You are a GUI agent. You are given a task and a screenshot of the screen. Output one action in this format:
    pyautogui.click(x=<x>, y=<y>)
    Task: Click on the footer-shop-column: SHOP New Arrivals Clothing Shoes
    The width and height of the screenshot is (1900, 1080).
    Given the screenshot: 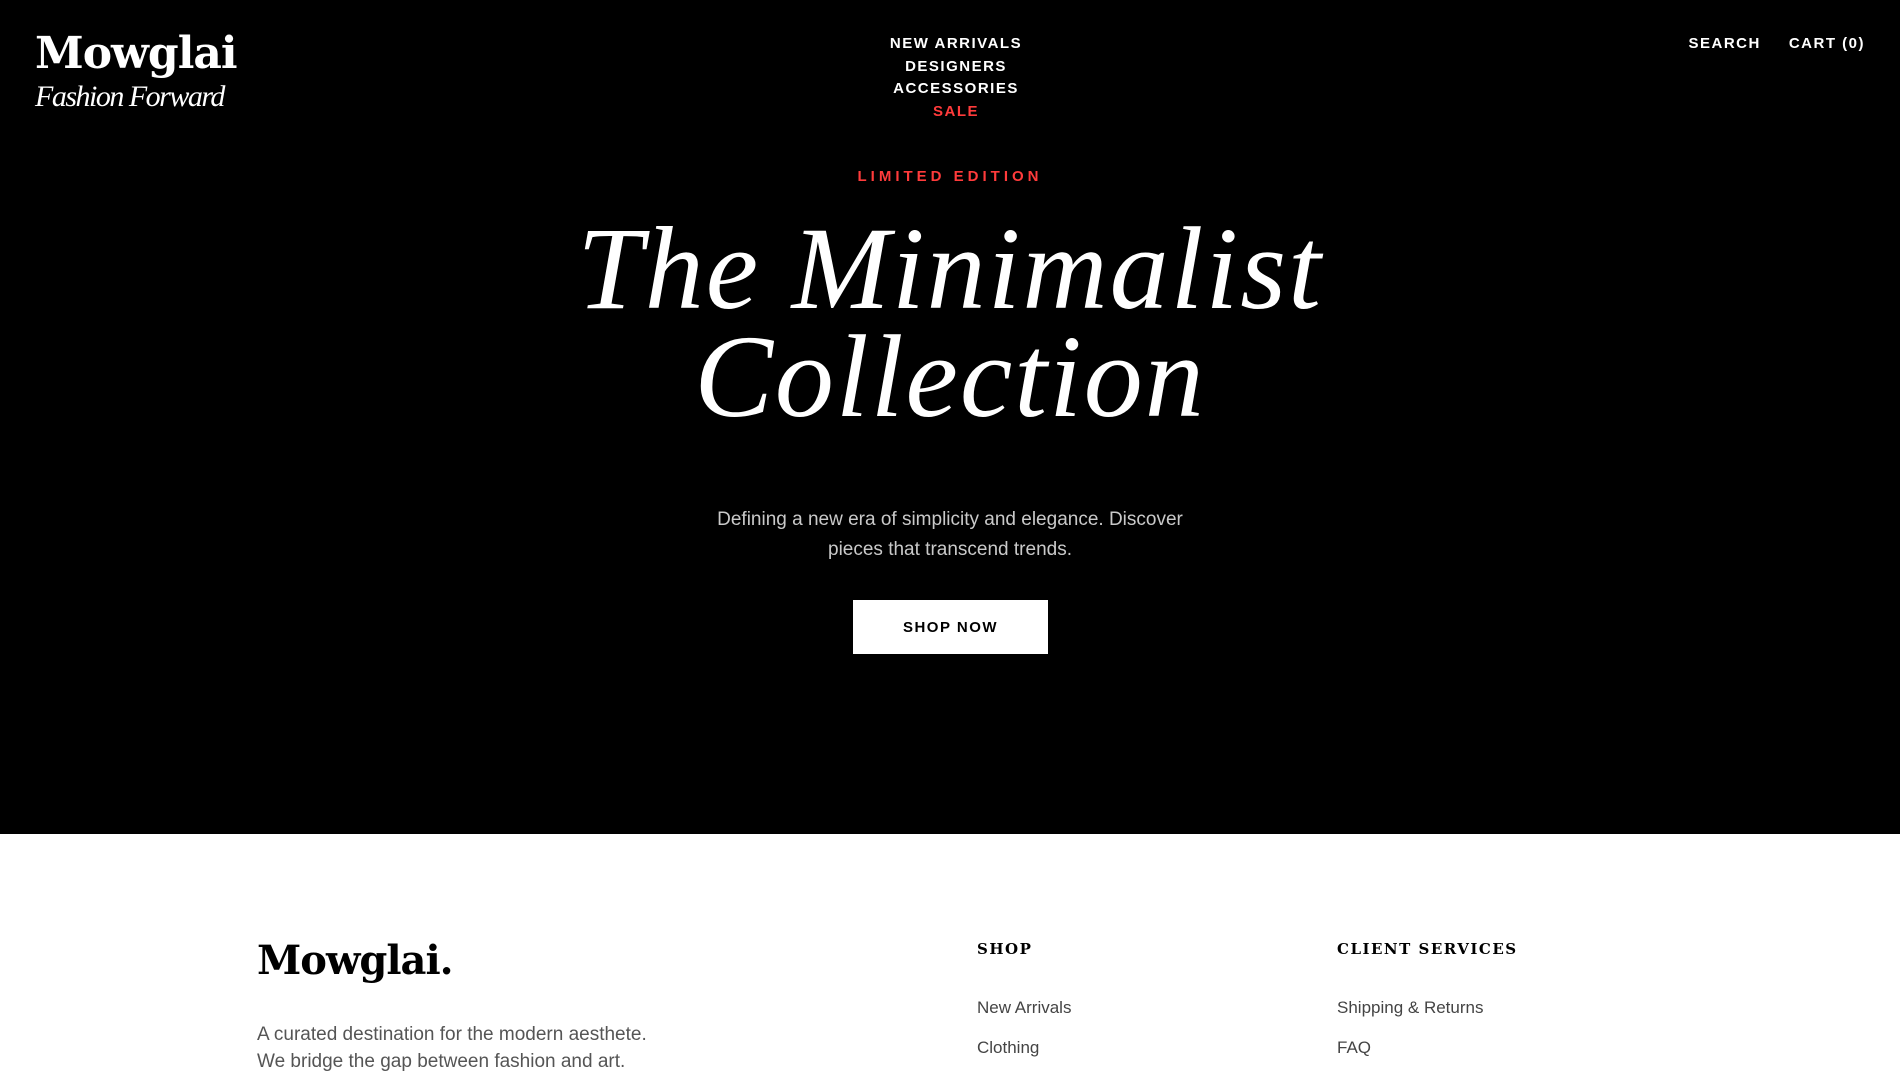 What is the action you would take?
    pyautogui.click(x=1024, y=1010)
    